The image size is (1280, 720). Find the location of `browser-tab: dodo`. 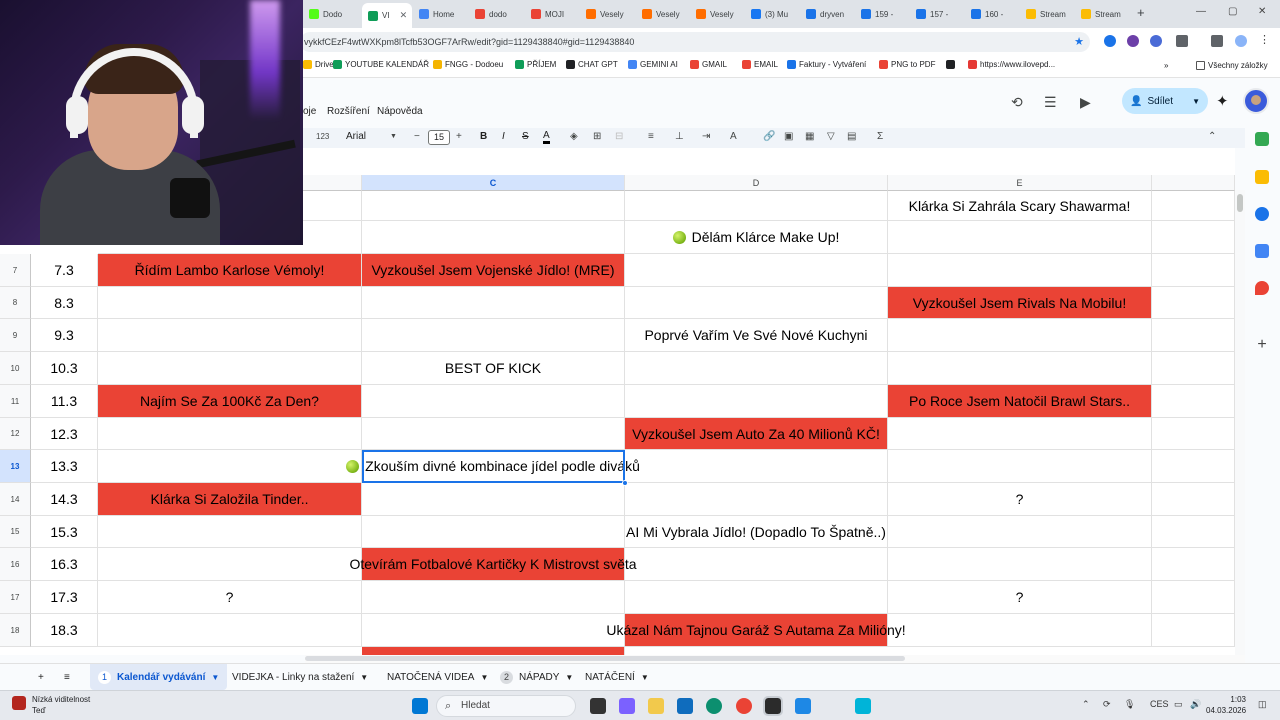

browser-tab: dodo is located at coordinates (495, 14).